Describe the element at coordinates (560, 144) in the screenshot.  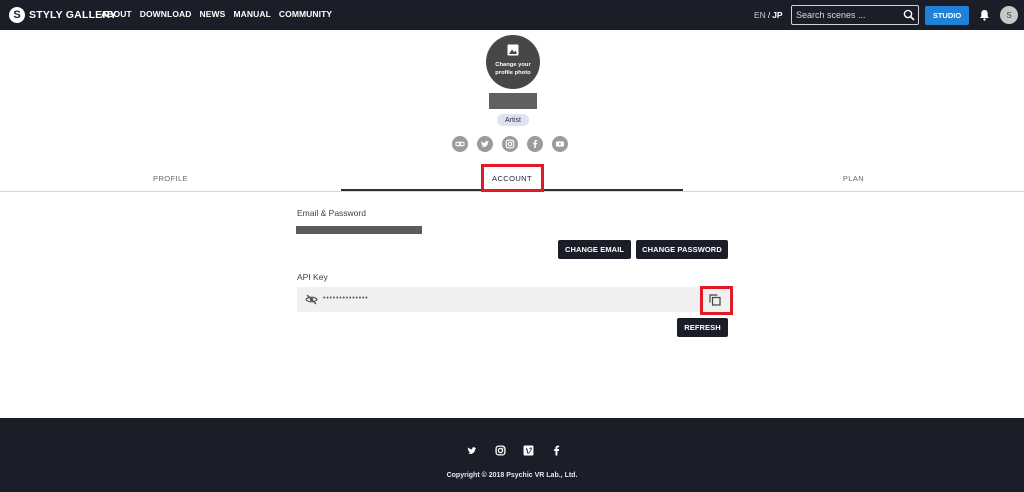
I see `youtube-icon` at that location.